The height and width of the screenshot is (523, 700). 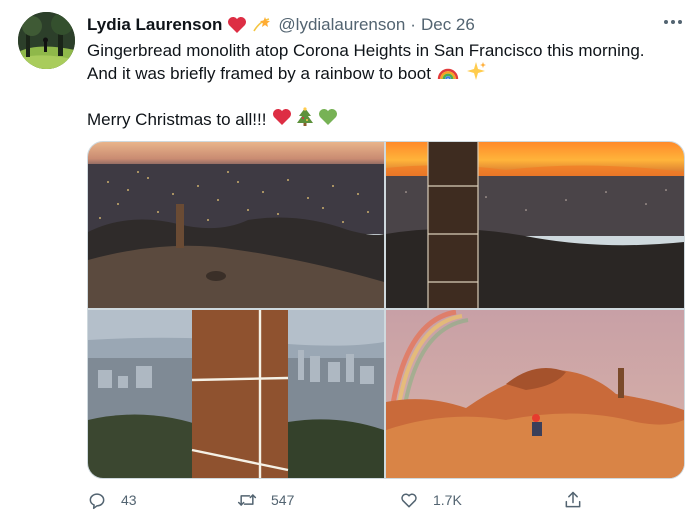 I want to click on photo-city-lights-monolith, so click(x=236, y=225).